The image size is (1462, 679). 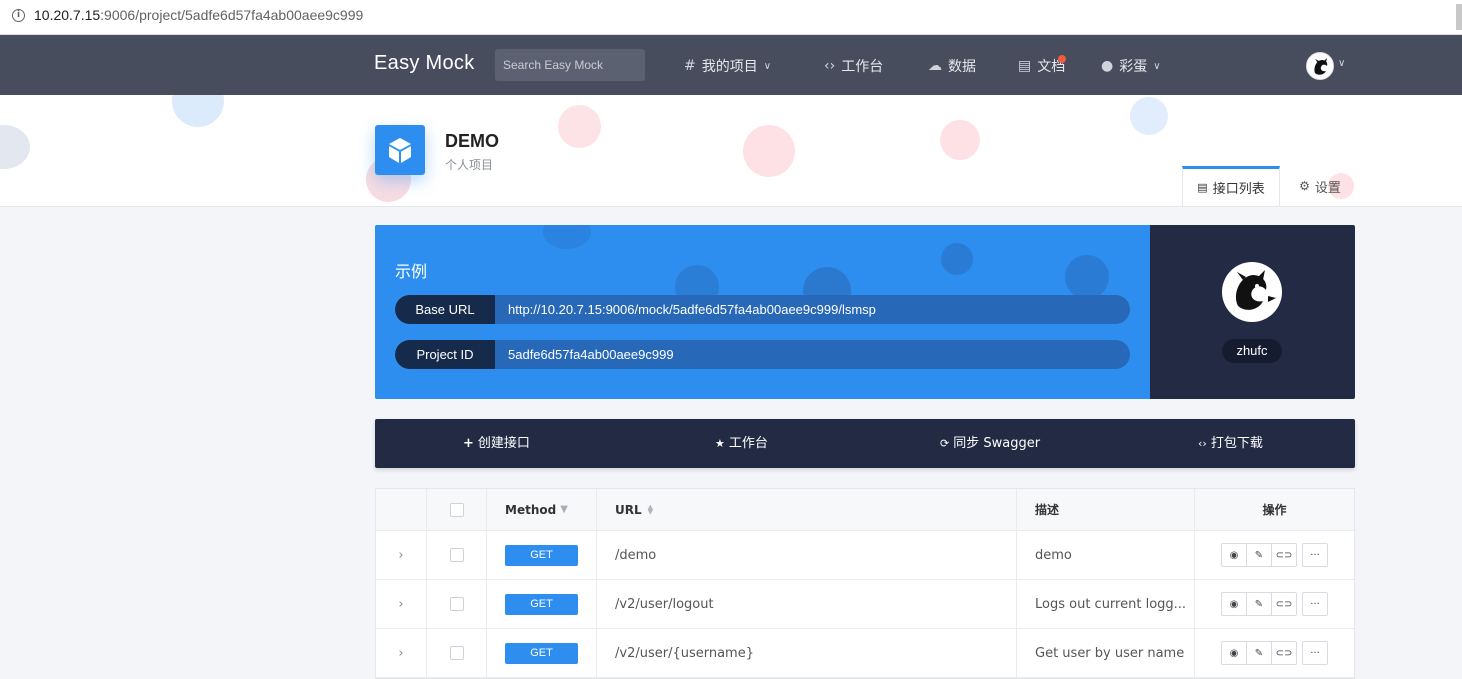 What do you see at coordinates (18, 15) in the screenshot?
I see `info-icon: i` at bounding box center [18, 15].